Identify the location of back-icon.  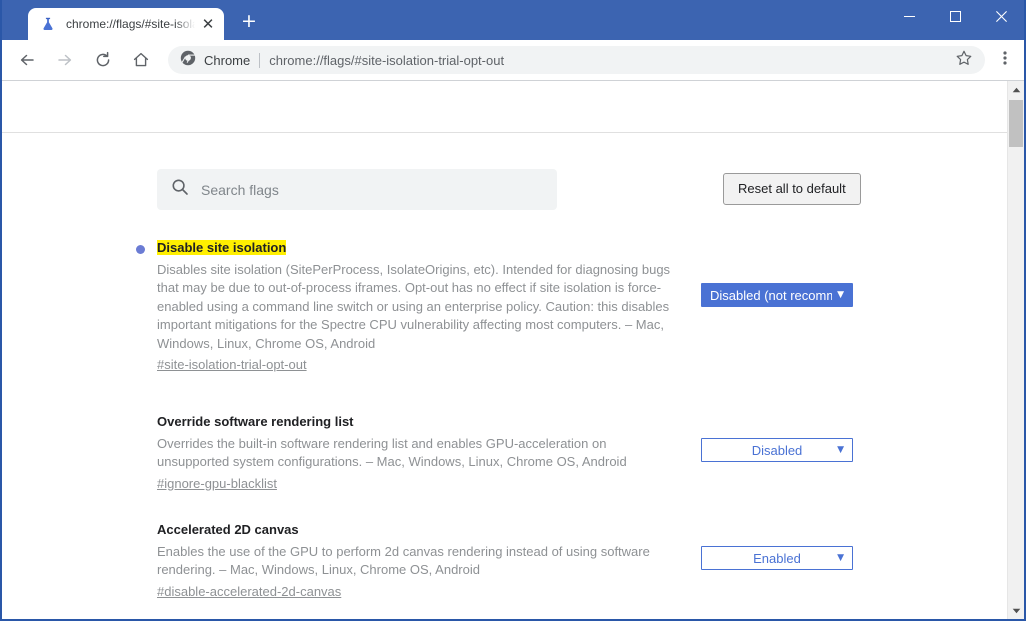
(27, 60).